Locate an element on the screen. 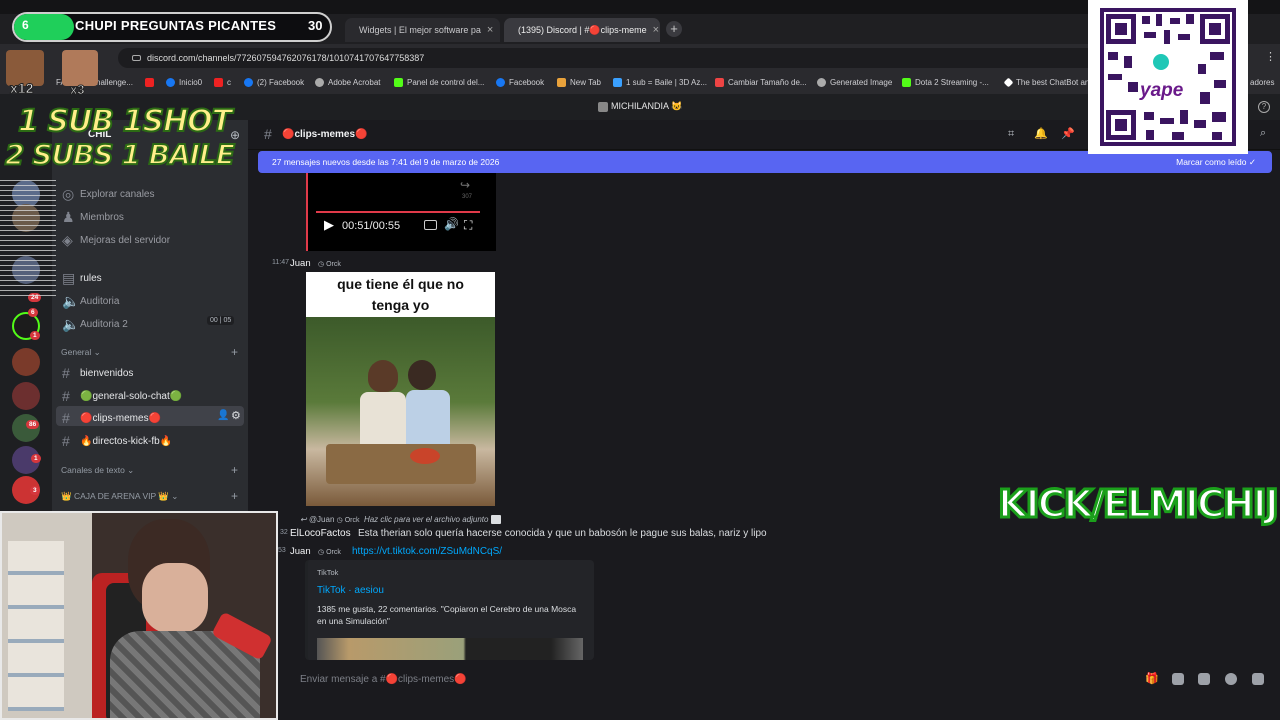  sub-avatar is located at coordinates (80, 68).